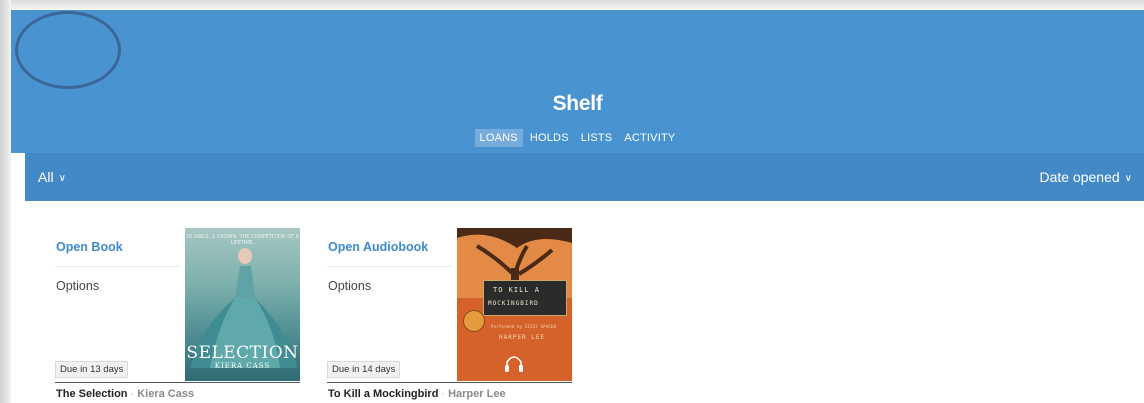 The width and height of the screenshot is (1144, 403). What do you see at coordinates (577, 103) in the screenshot?
I see `page-title: Shelf` at bounding box center [577, 103].